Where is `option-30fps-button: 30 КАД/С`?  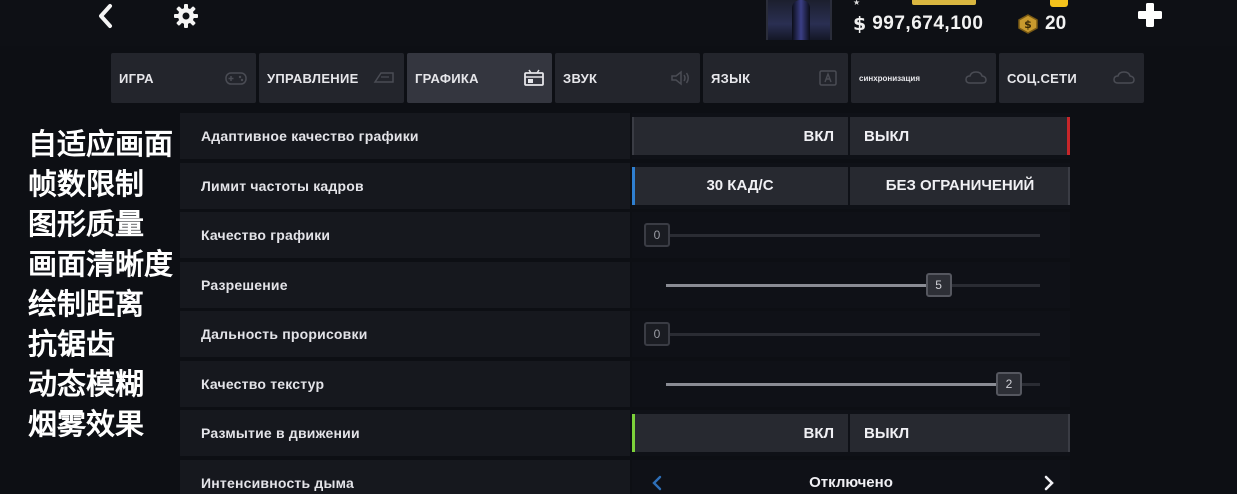
option-30fps-button: 30 КАД/С is located at coordinates (740, 185).